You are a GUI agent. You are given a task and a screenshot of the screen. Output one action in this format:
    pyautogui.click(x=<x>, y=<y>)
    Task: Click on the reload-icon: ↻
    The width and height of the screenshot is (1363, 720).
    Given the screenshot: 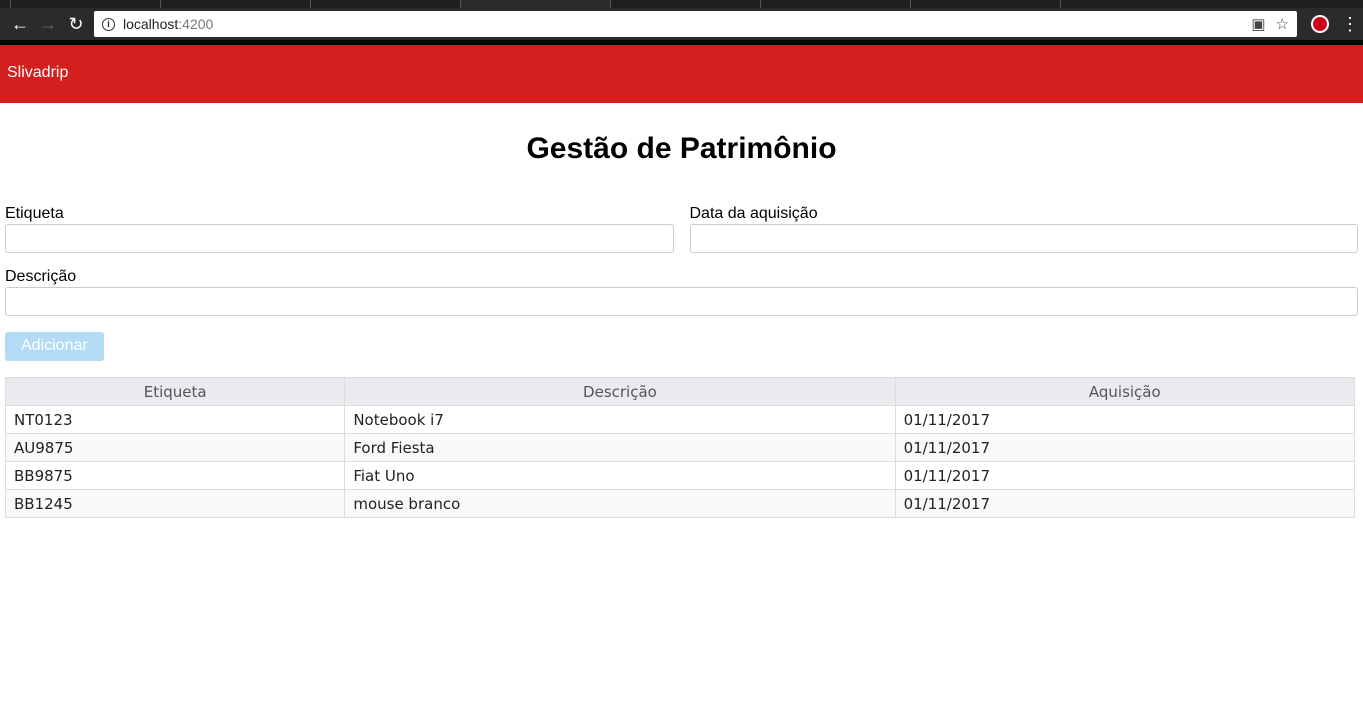 What is the action you would take?
    pyautogui.click(x=76, y=24)
    